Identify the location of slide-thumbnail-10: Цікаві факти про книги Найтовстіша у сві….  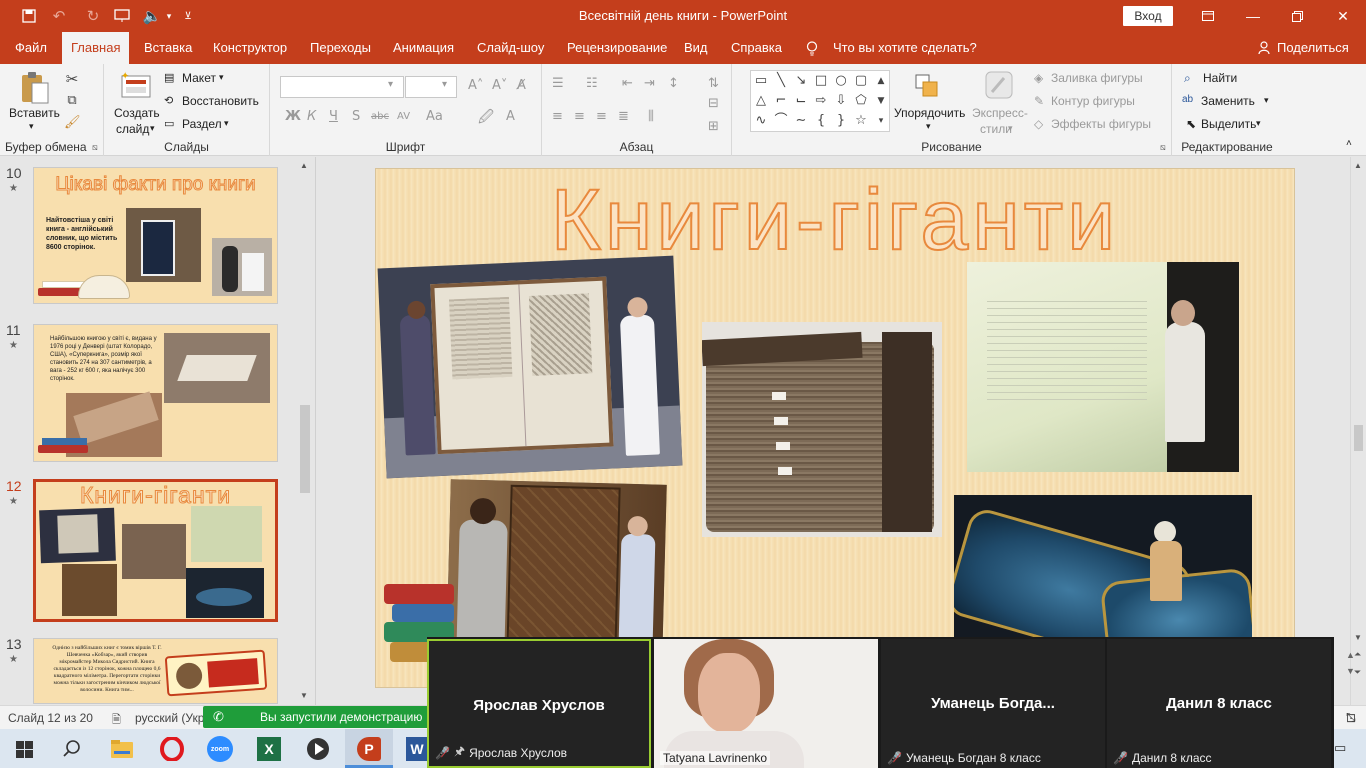
(155, 235).